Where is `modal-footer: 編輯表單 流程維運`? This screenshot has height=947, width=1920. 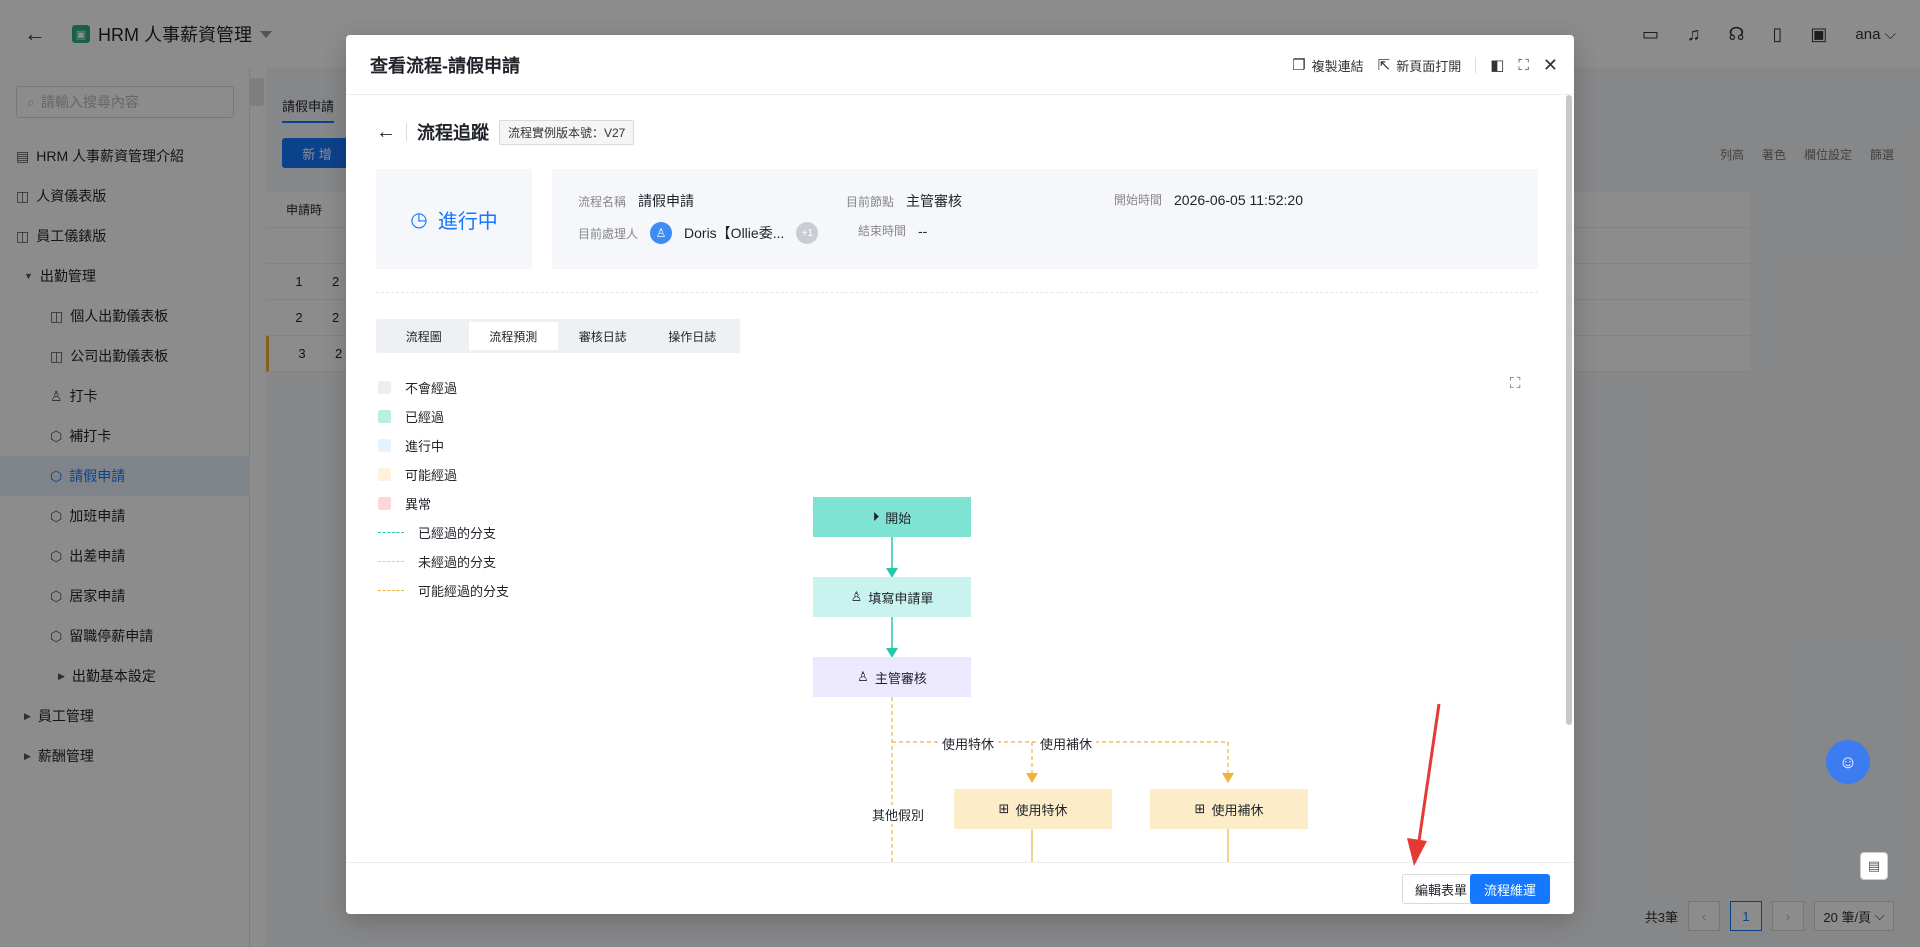 modal-footer: 編輯表單 流程維運 is located at coordinates (960, 888).